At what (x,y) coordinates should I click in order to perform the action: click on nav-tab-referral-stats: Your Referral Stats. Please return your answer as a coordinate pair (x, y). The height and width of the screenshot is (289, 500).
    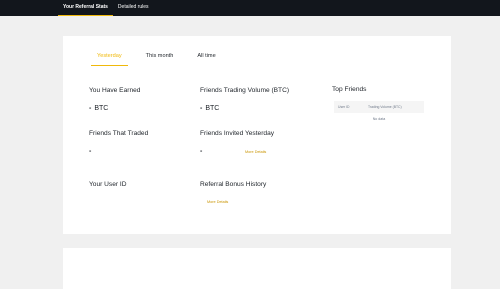
    Looking at the image, I should click on (85, 8).